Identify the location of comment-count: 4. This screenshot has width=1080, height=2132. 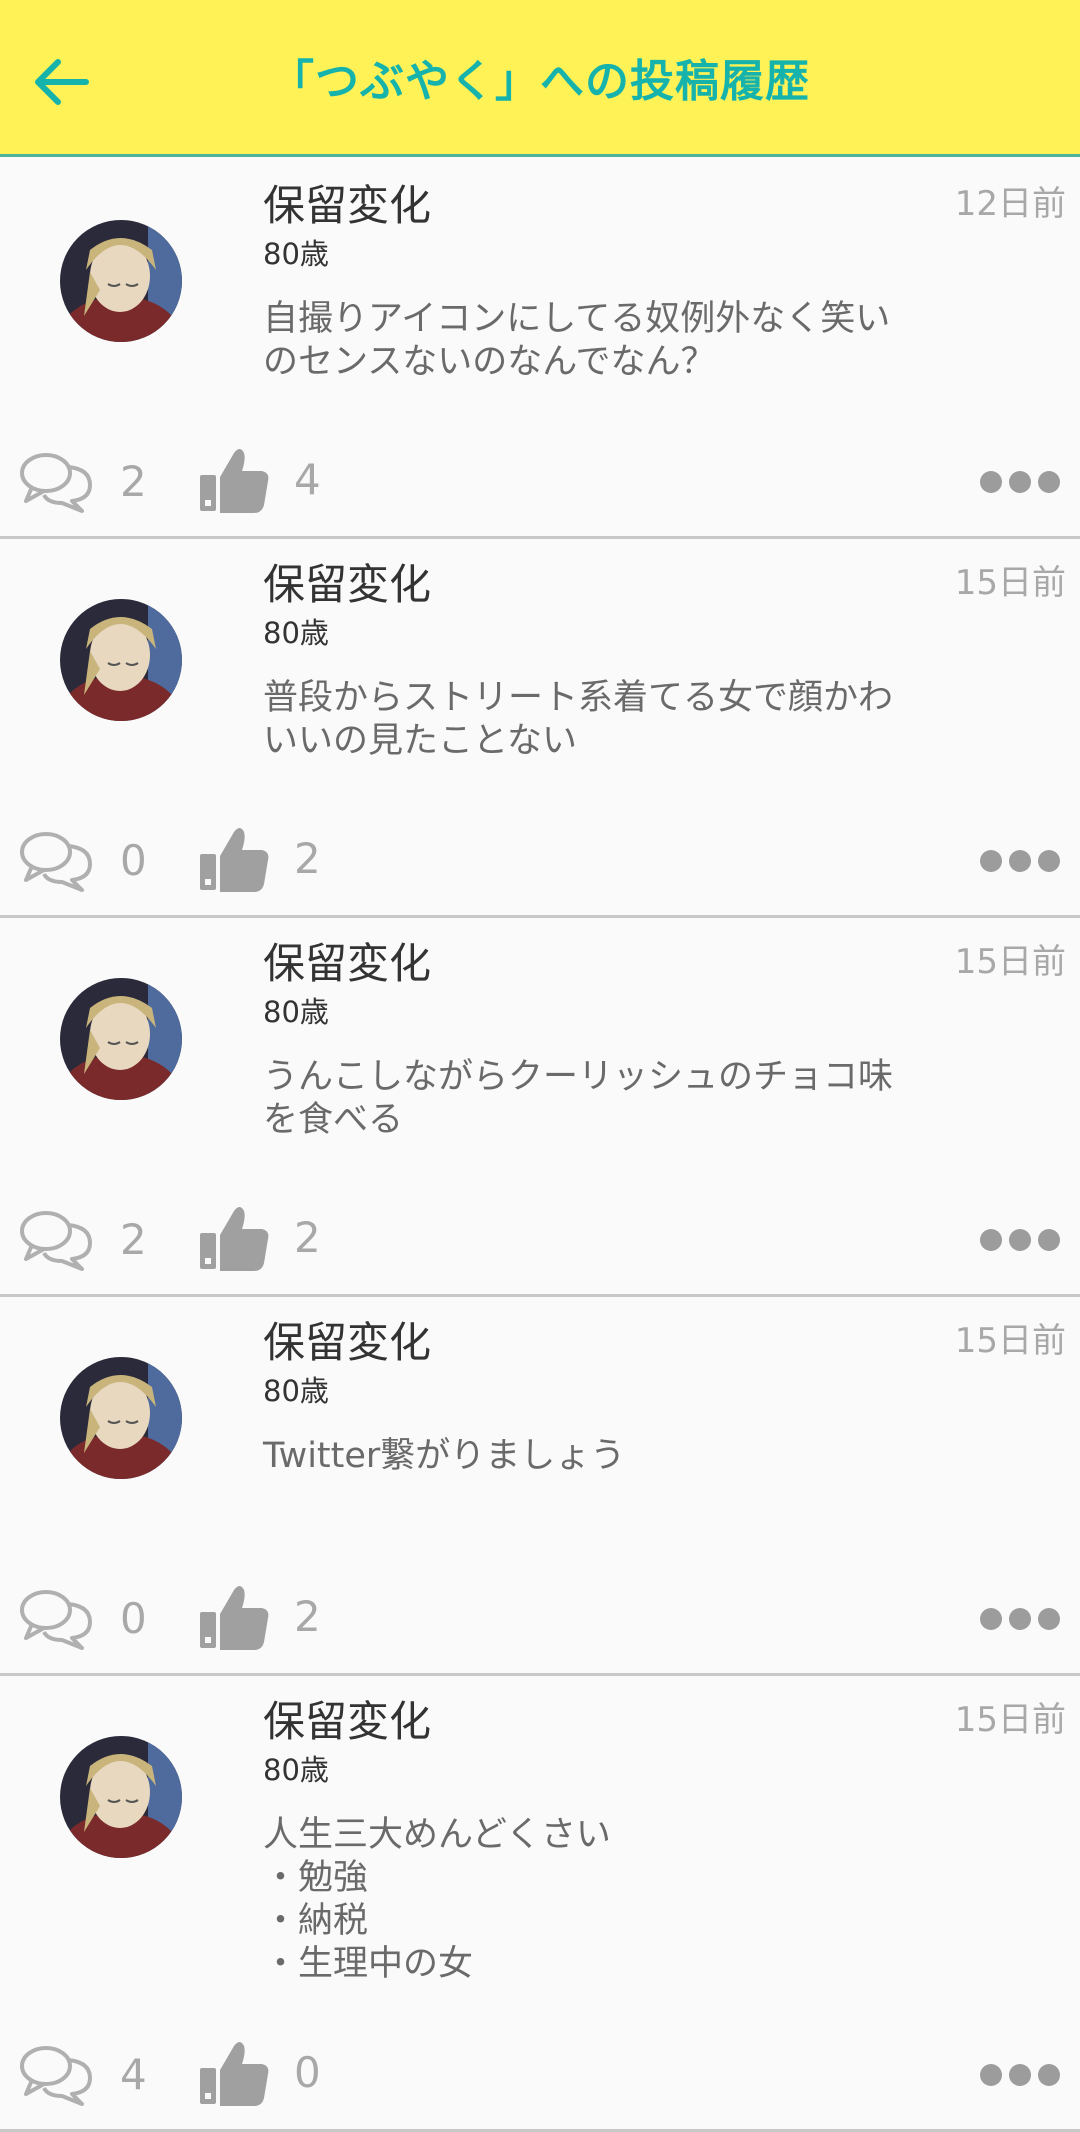
(133, 2074).